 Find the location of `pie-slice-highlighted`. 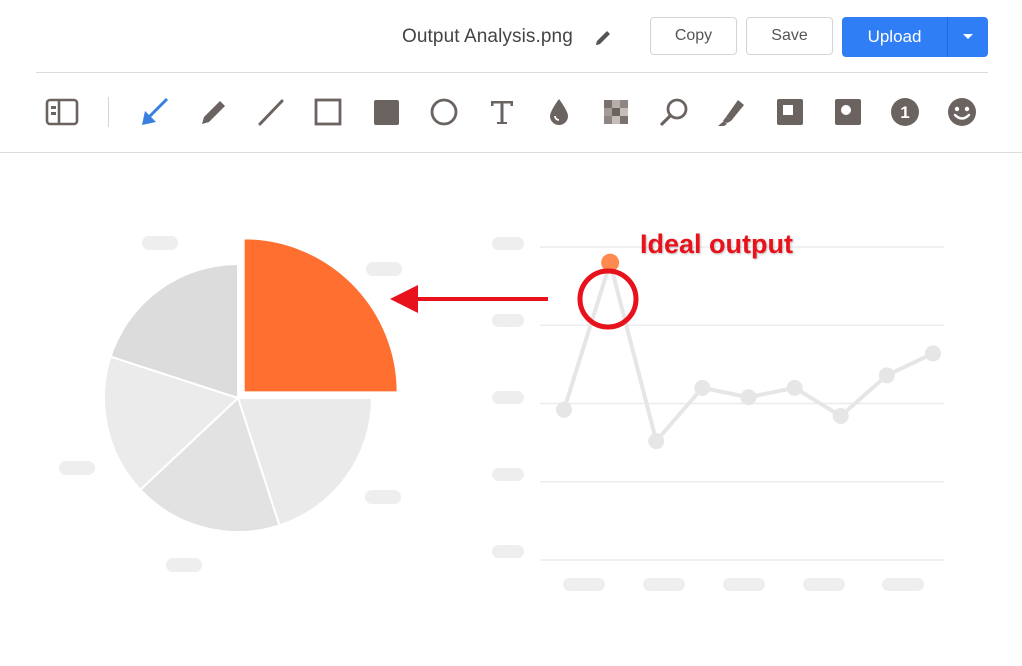

pie-slice-highlighted is located at coordinates (320, 315).